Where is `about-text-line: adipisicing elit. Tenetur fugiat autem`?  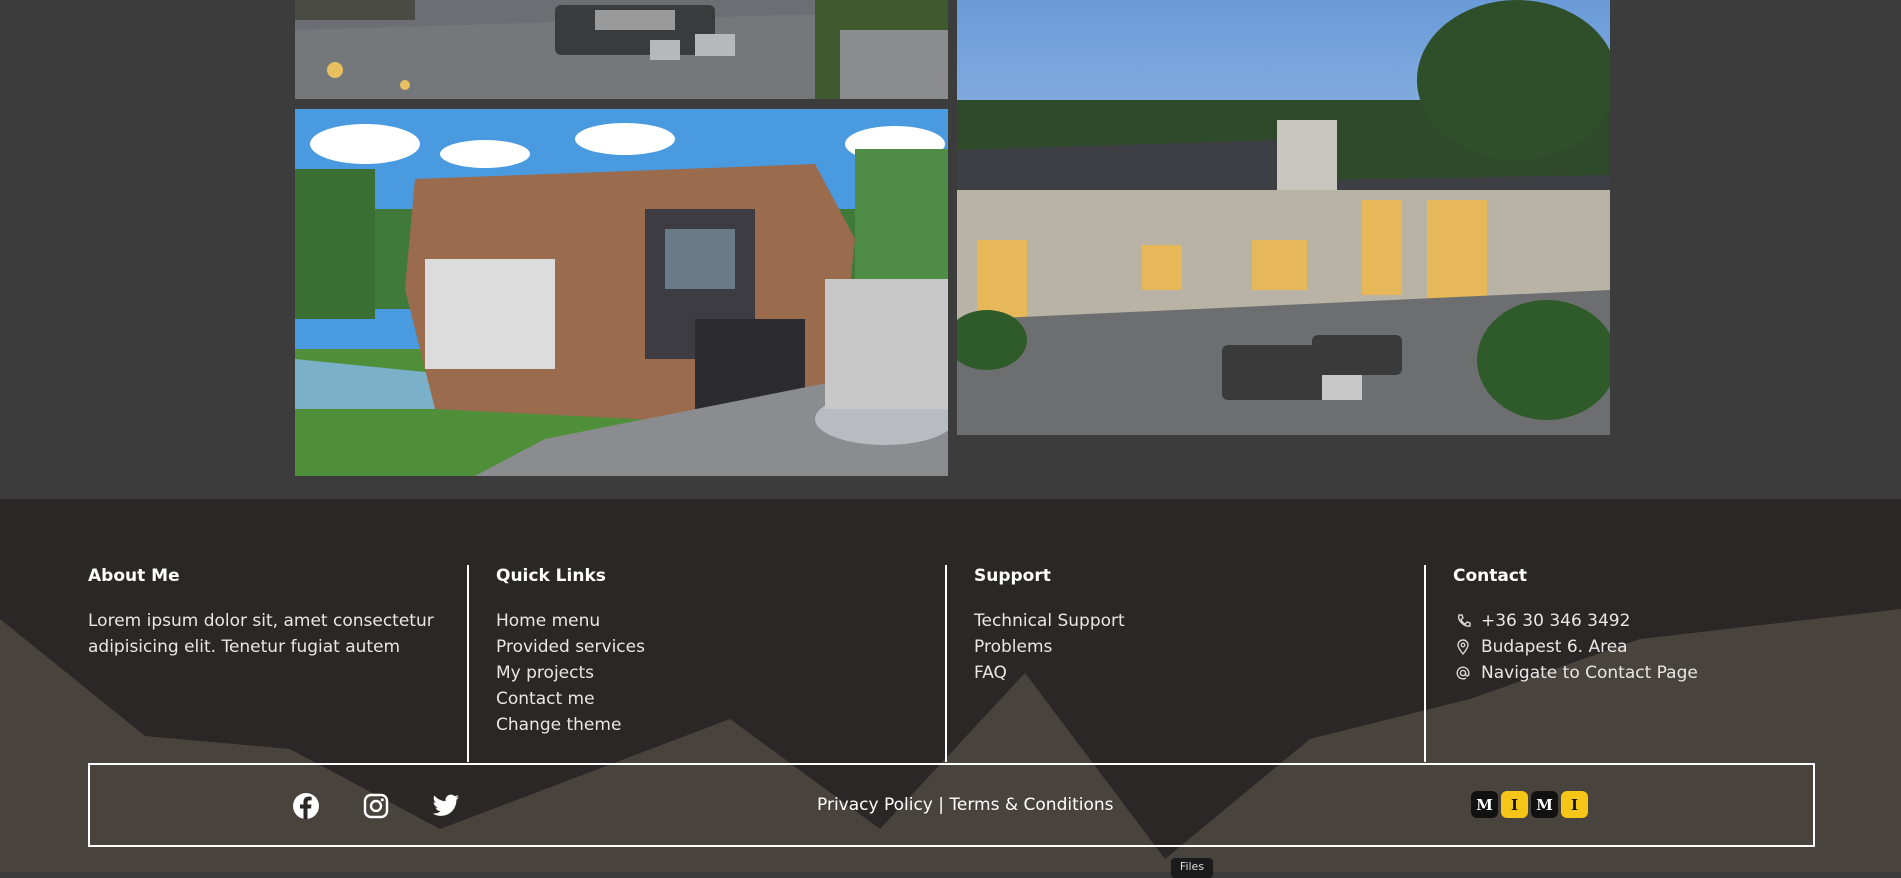
about-text-line: adipisicing elit. Tenetur fugiat autem is located at coordinates (244, 647).